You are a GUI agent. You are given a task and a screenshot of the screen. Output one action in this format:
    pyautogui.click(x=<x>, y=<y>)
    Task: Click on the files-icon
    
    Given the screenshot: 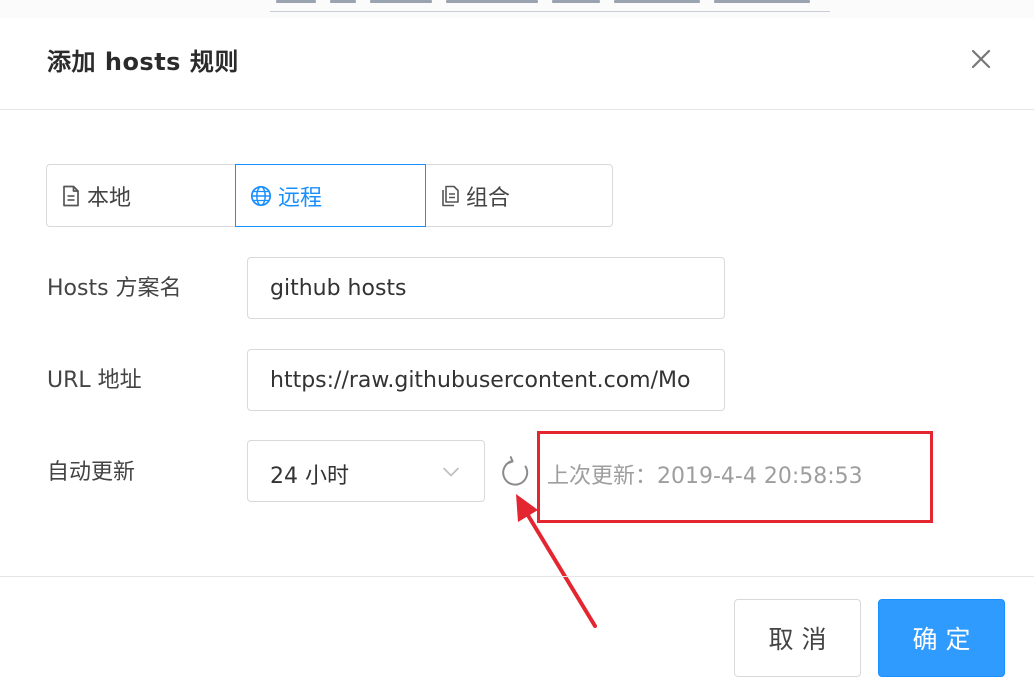 What is the action you would take?
    pyautogui.click(x=450, y=195)
    